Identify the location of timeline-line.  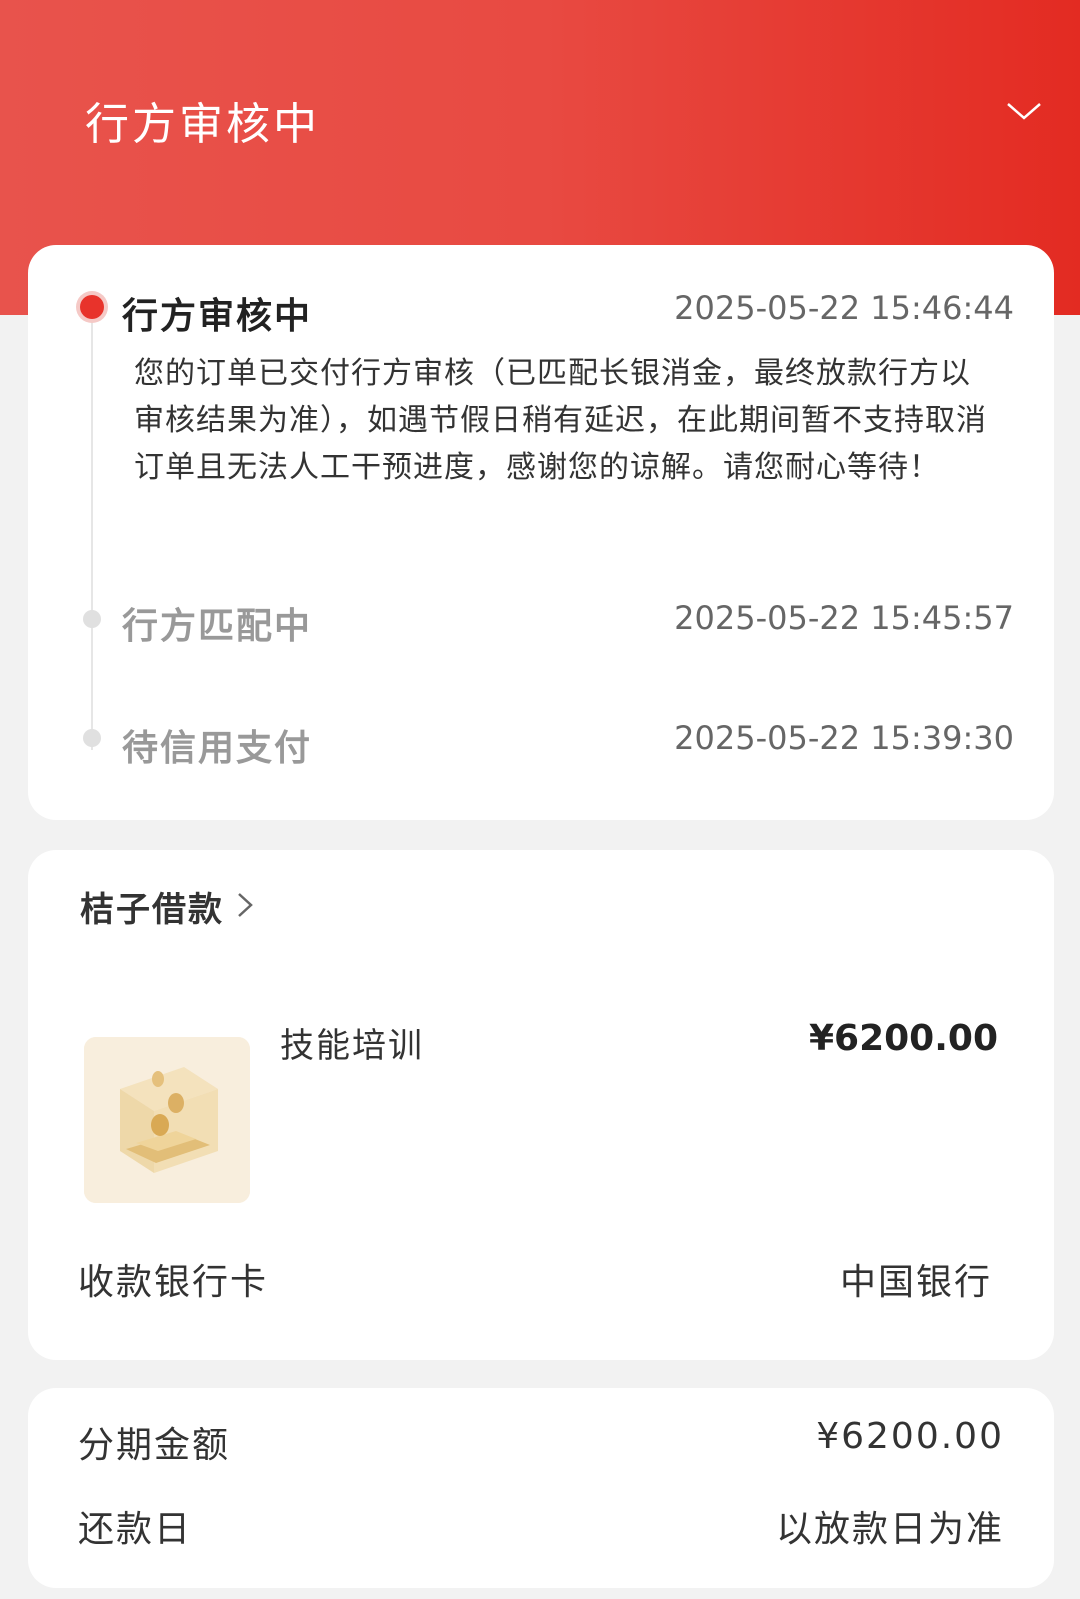
(92, 532).